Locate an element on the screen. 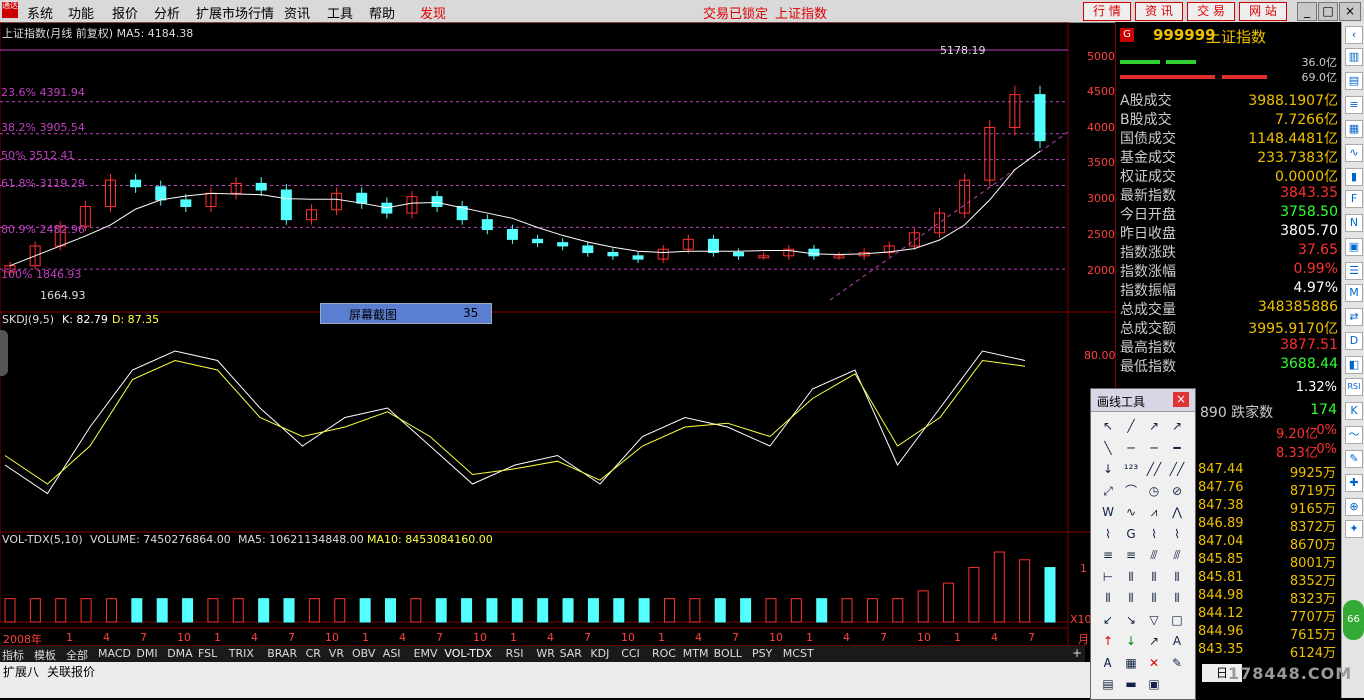 The height and width of the screenshot is (700, 1364). drawing-tool-icon: ─ is located at coordinates (1154, 448).